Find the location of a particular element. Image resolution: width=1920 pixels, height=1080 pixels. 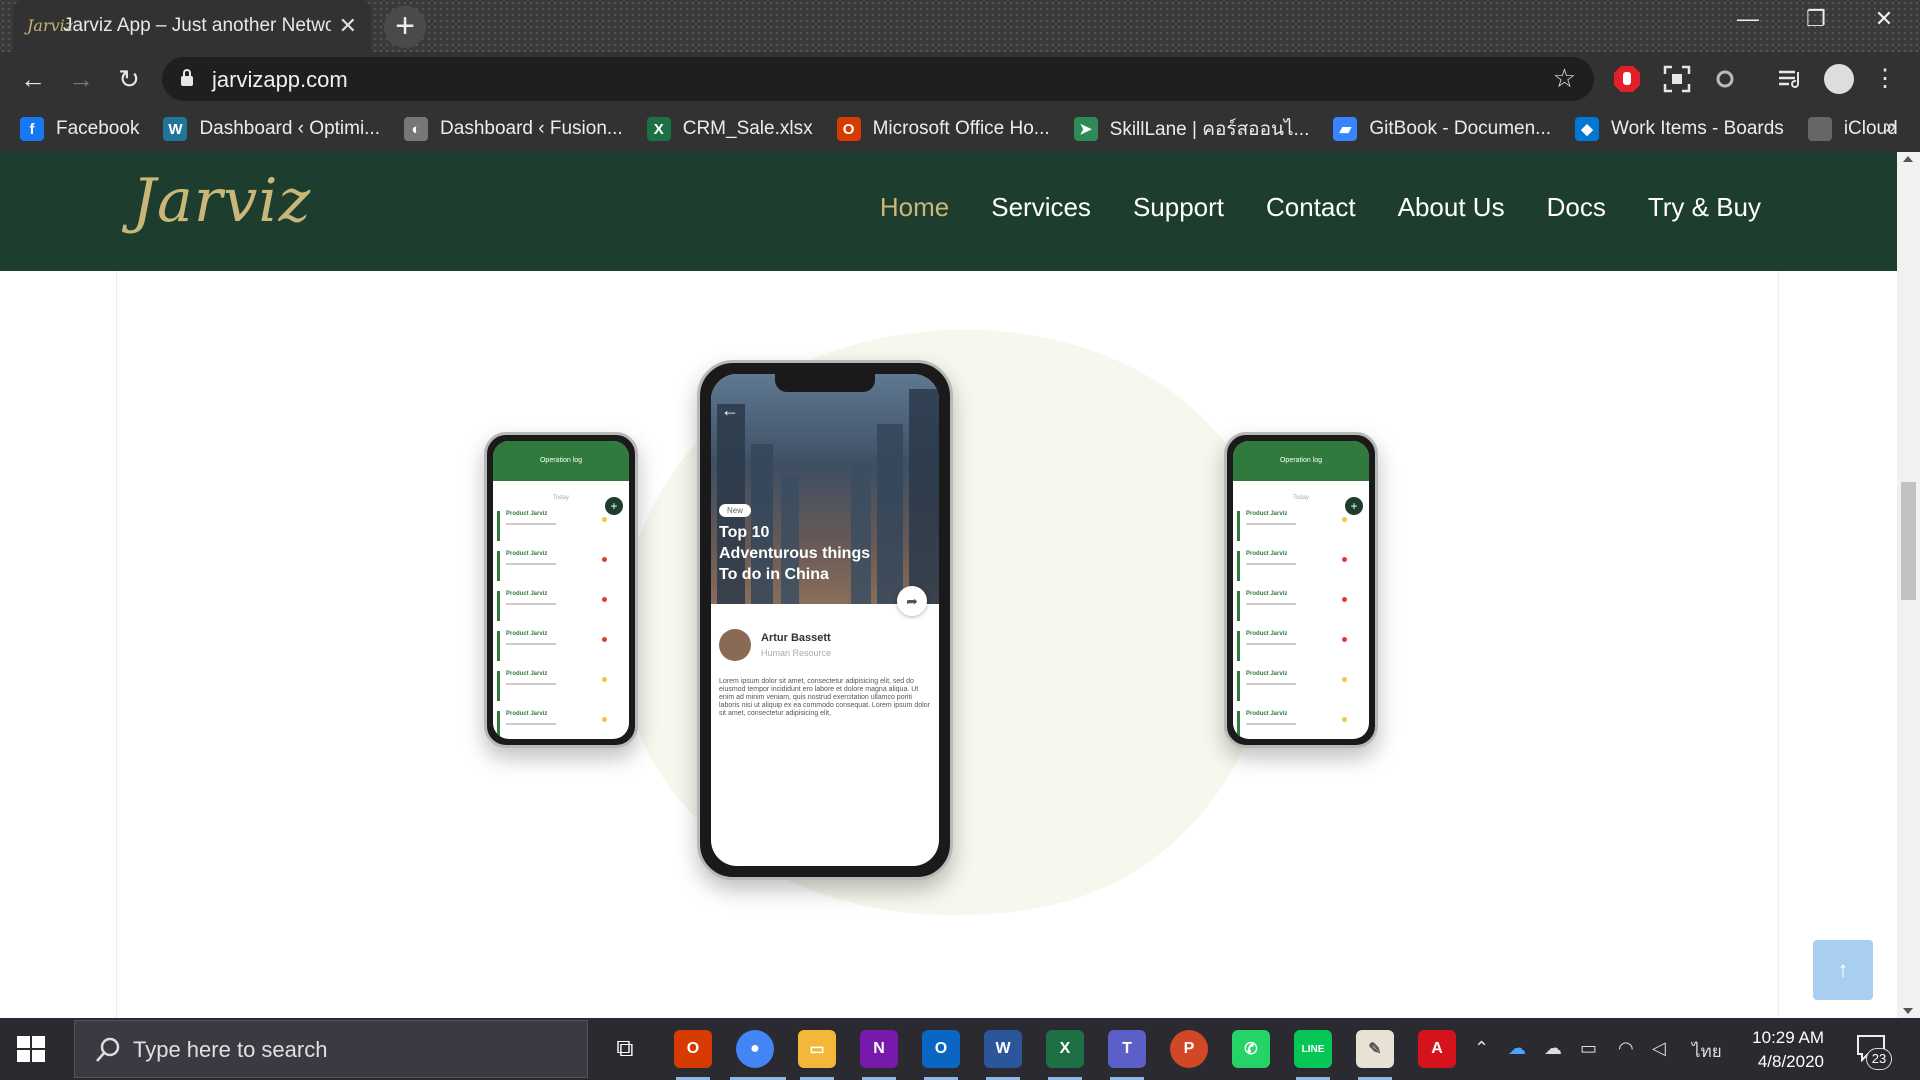

phone-notch is located at coordinates (825, 383).